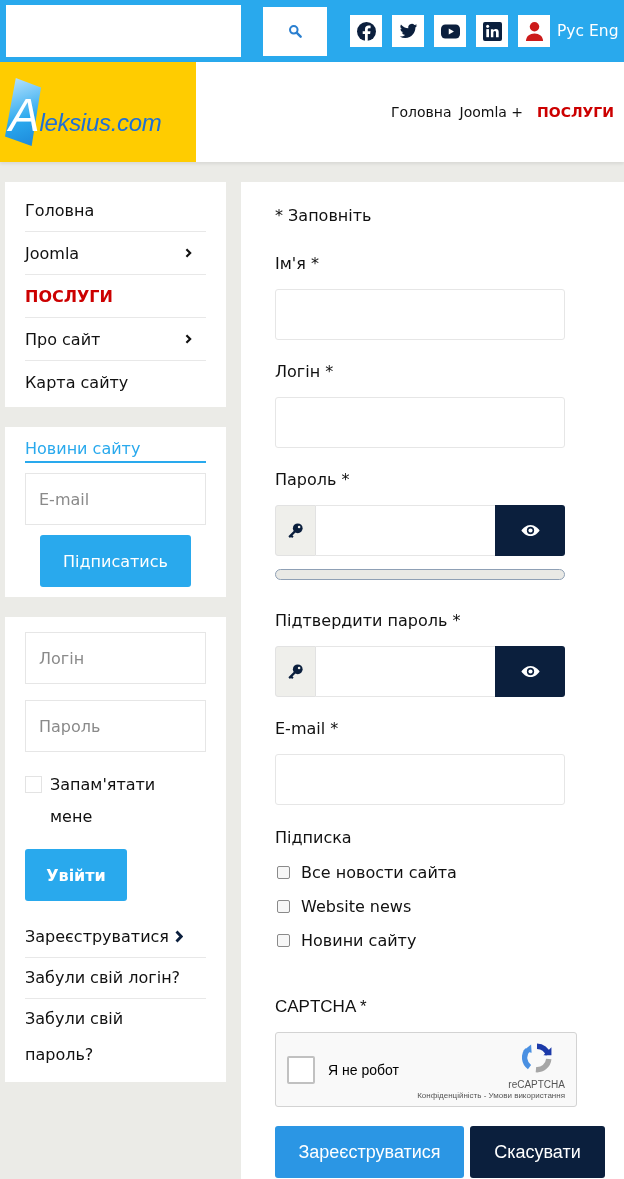 Image resolution: width=624 pixels, height=1179 pixels. I want to click on field-label: Логін *, so click(305, 372).